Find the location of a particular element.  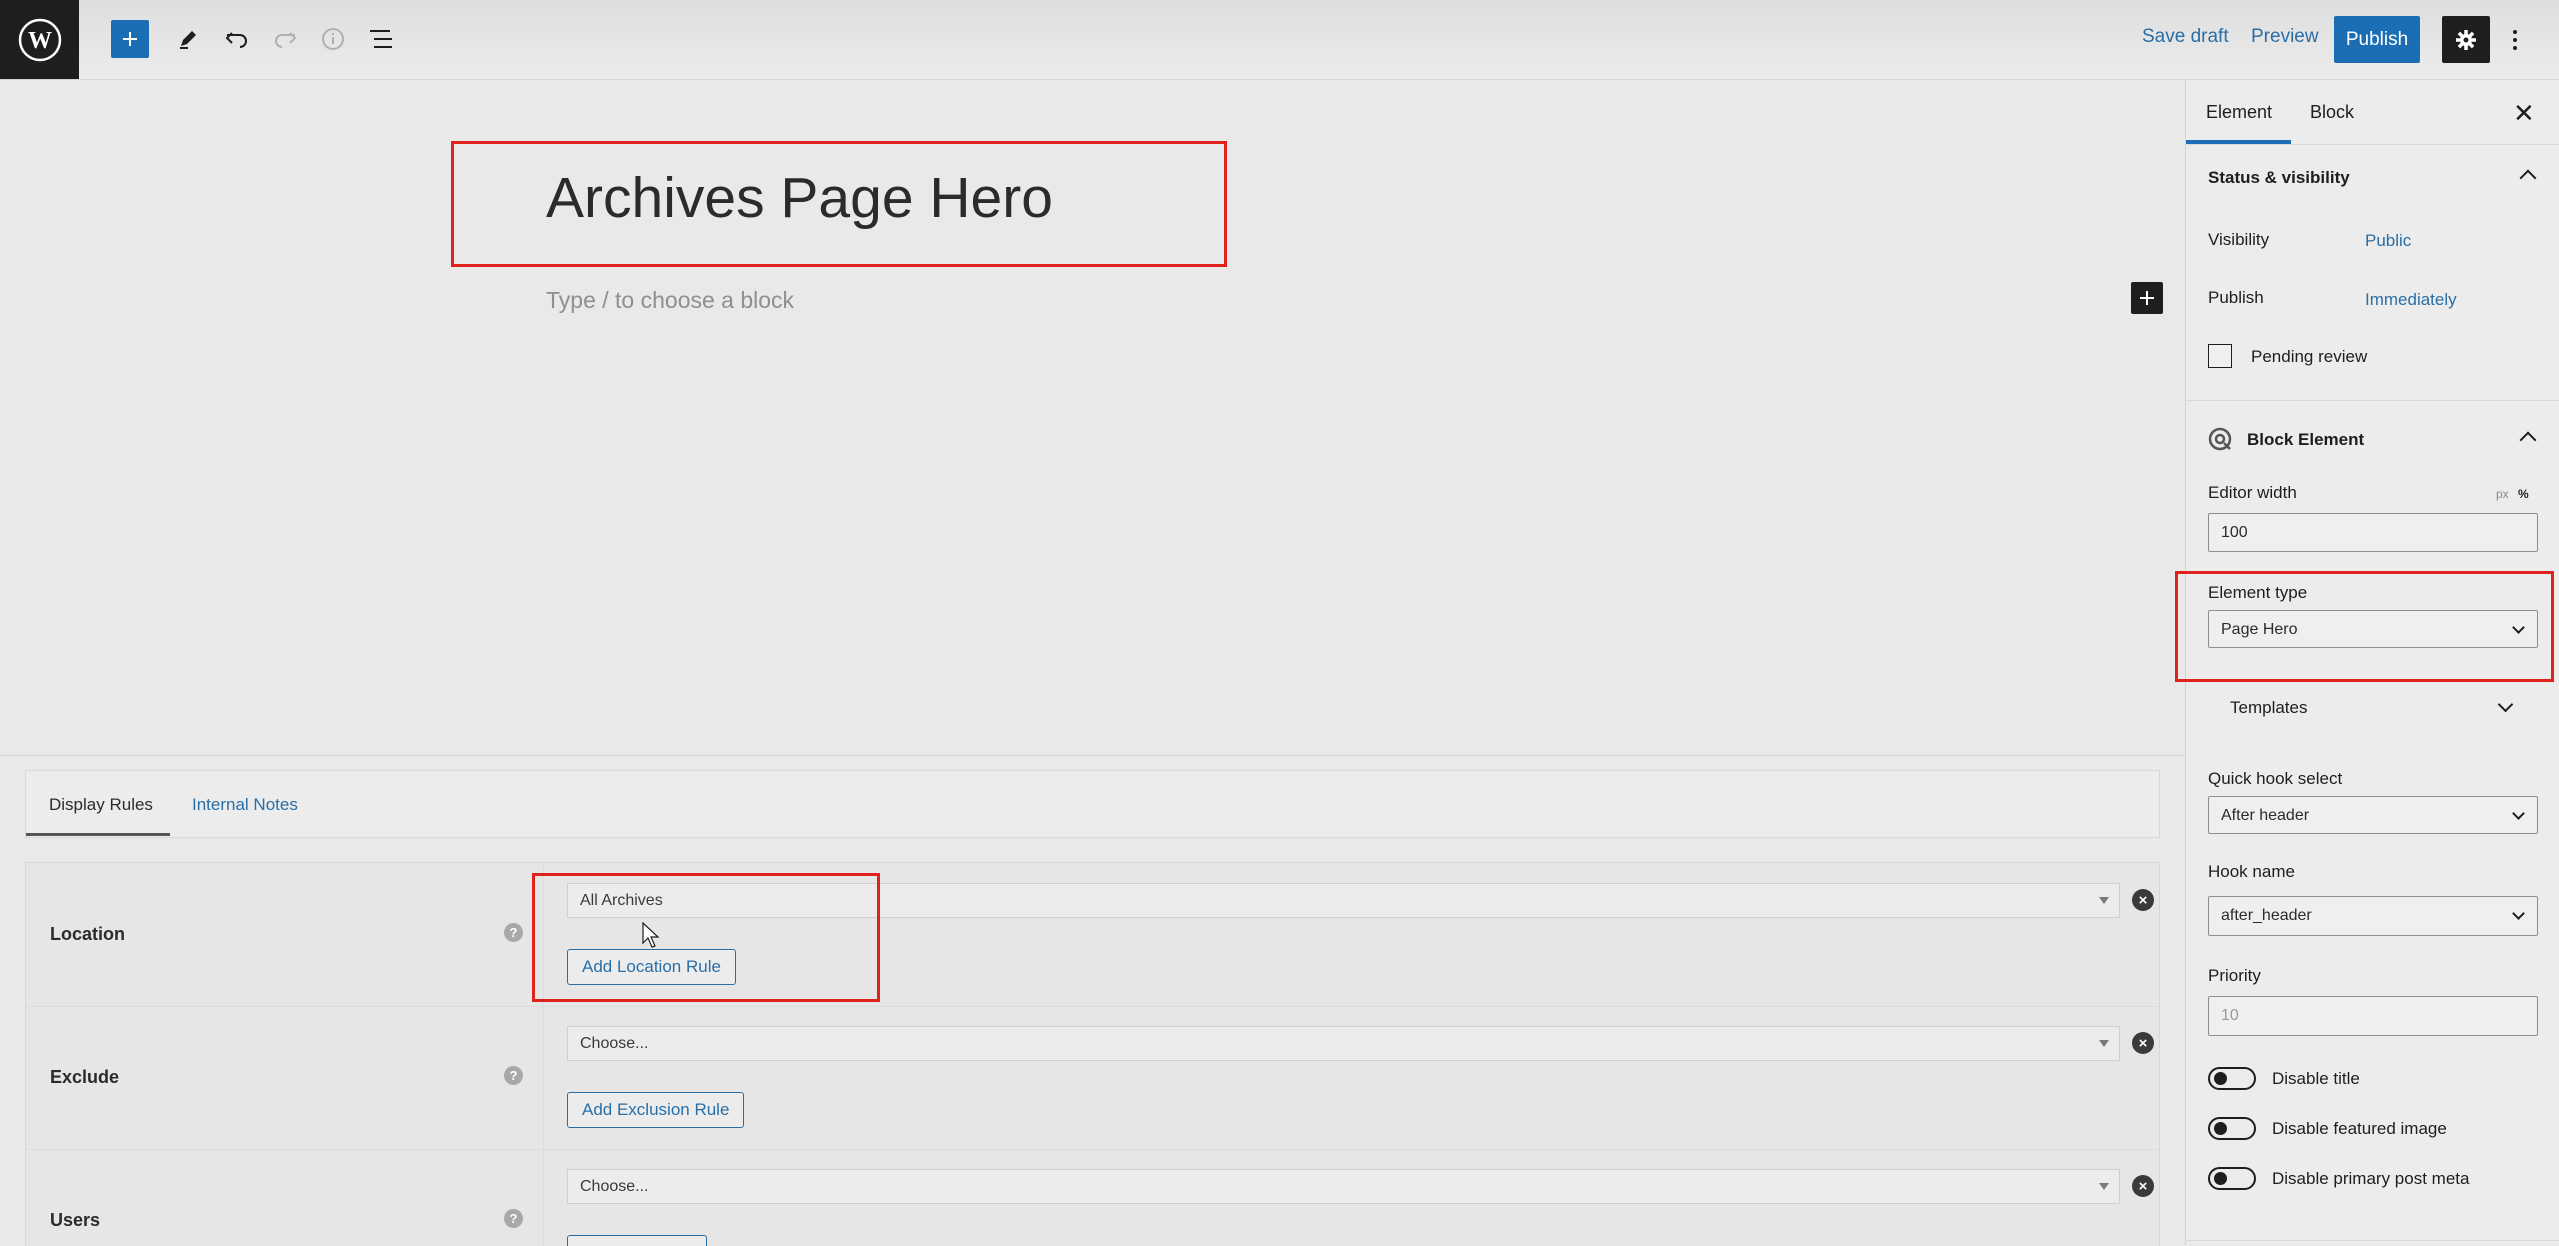

add-block-inline-button is located at coordinates (2147, 298).